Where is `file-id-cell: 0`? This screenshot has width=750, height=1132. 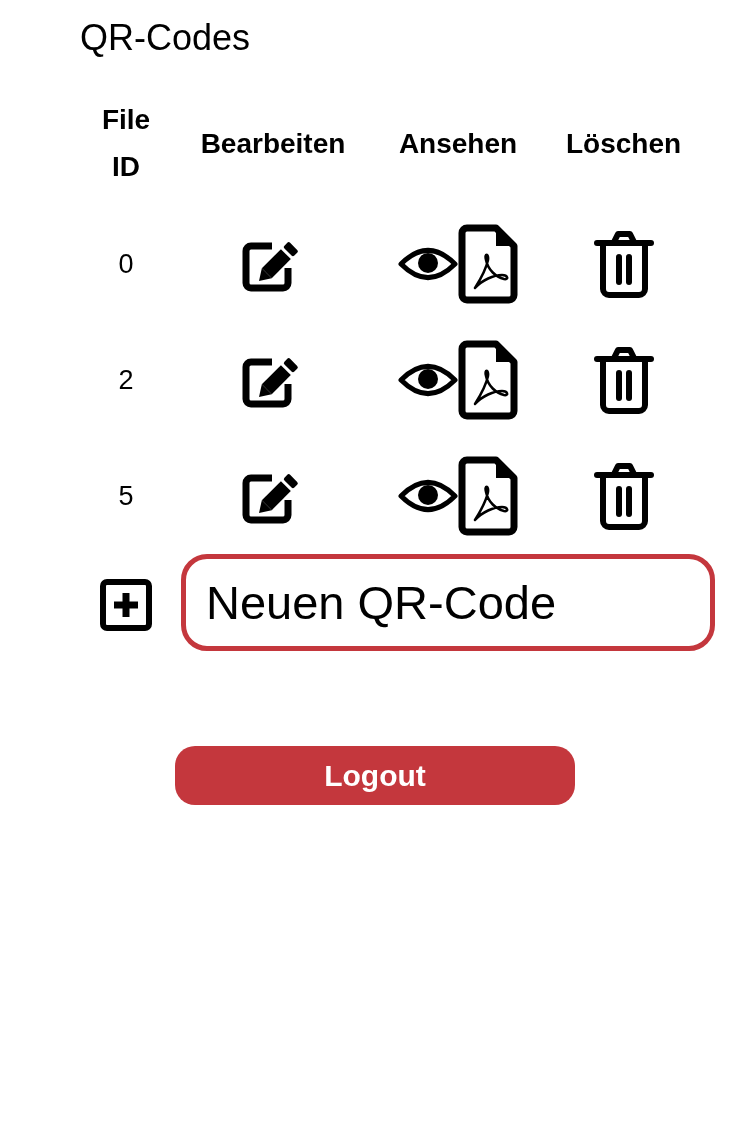
file-id-cell: 0 is located at coordinates (126, 264).